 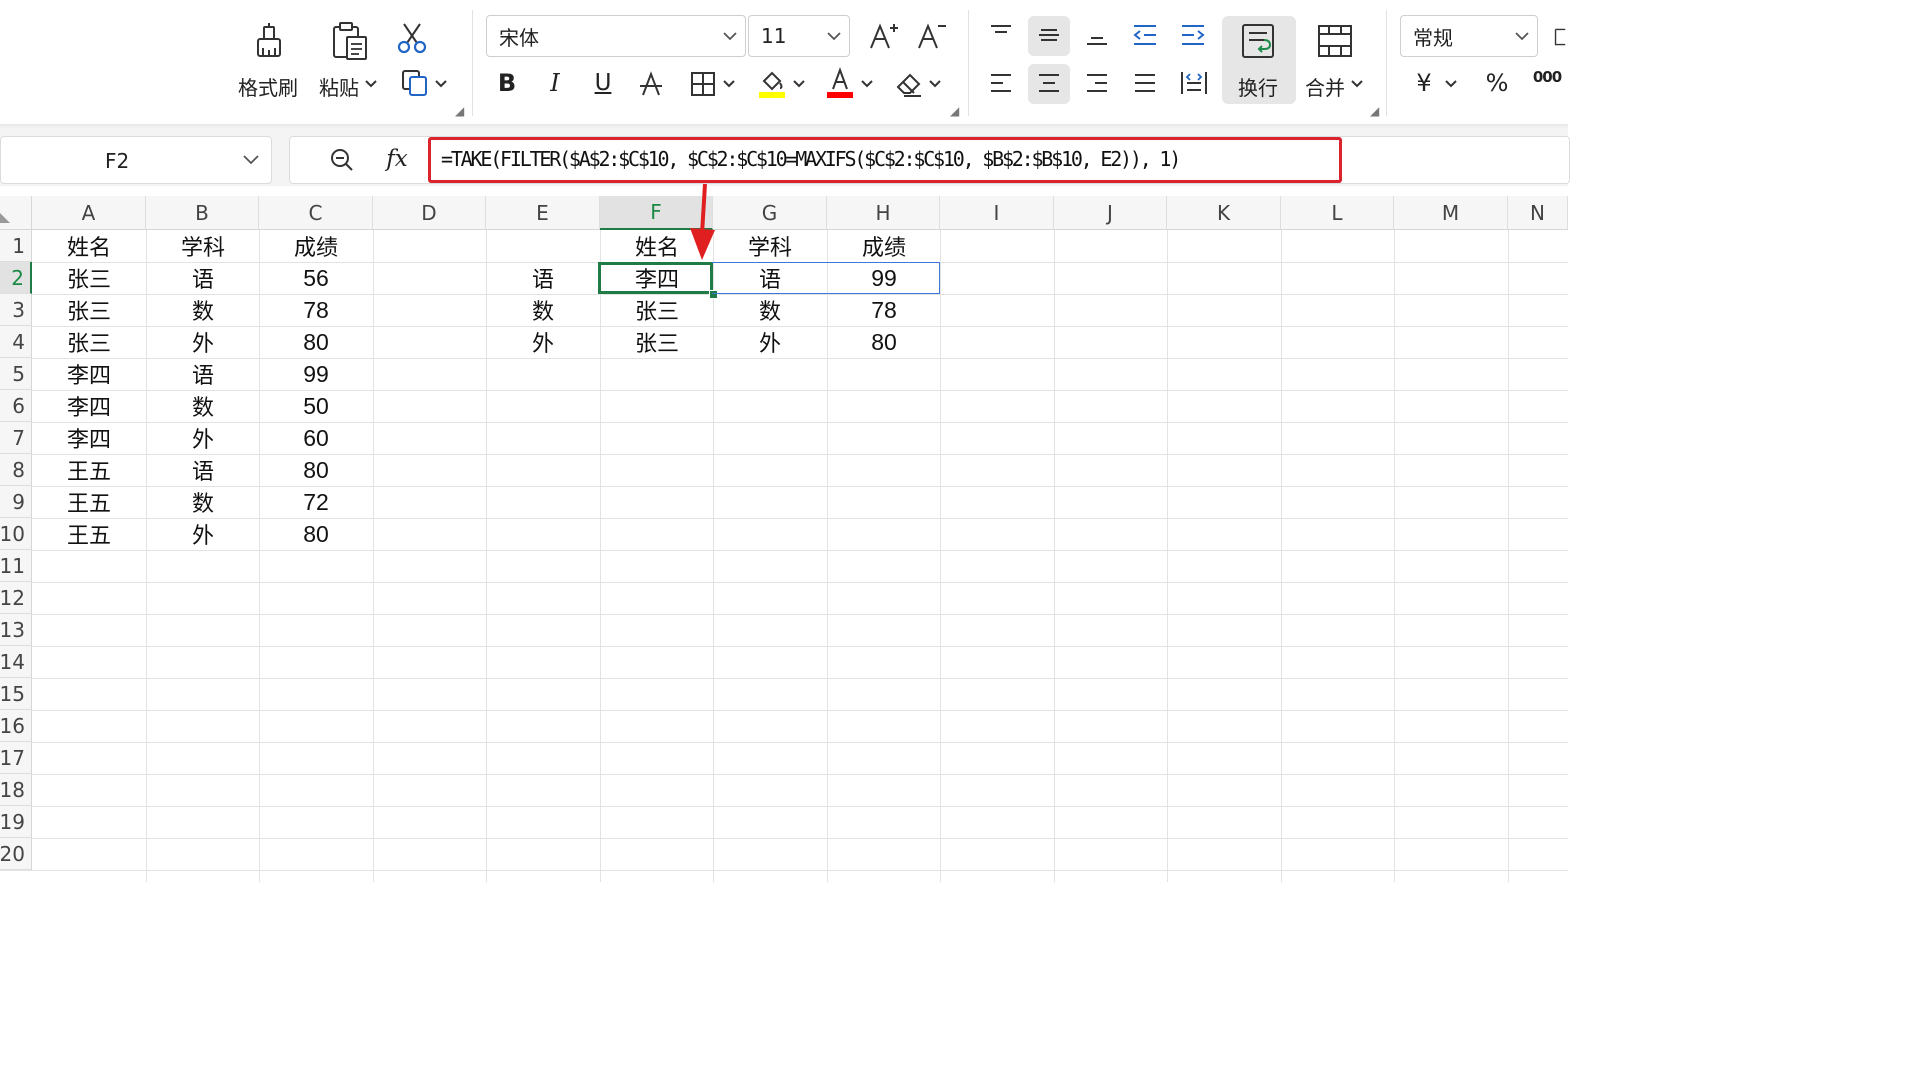 I want to click on text-format-button, so click(x=1559, y=37).